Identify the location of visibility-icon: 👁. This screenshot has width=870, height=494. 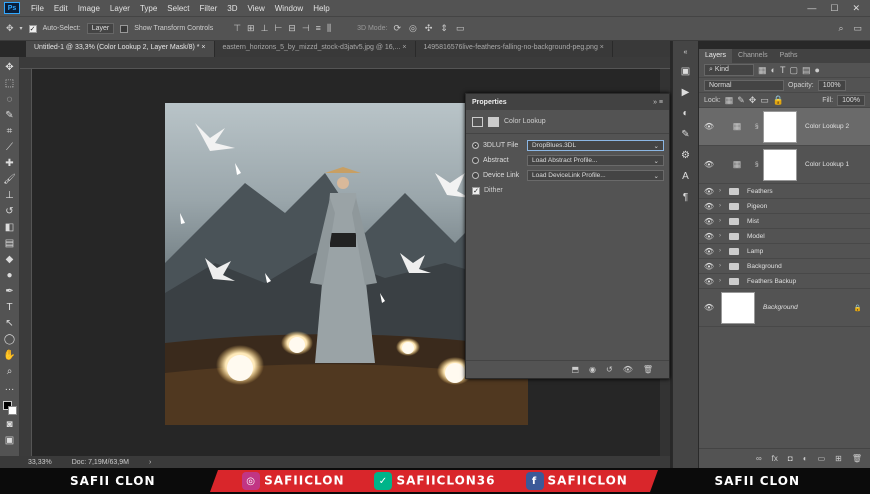
(628, 369).